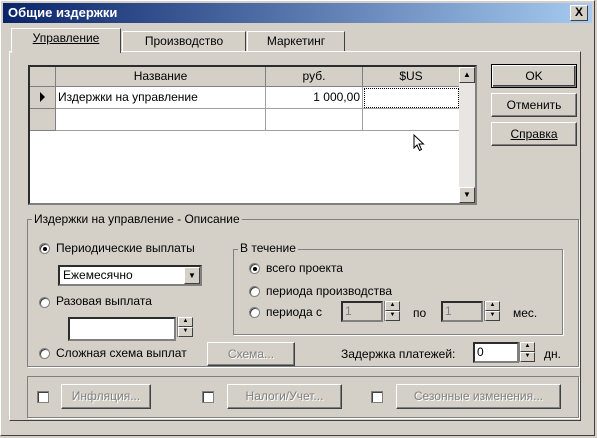 This screenshot has height=438, width=597. What do you see at coordinates (208, 397) in the screenshot?
I see `taxes-checkbox` at bounding box center [208, 397].